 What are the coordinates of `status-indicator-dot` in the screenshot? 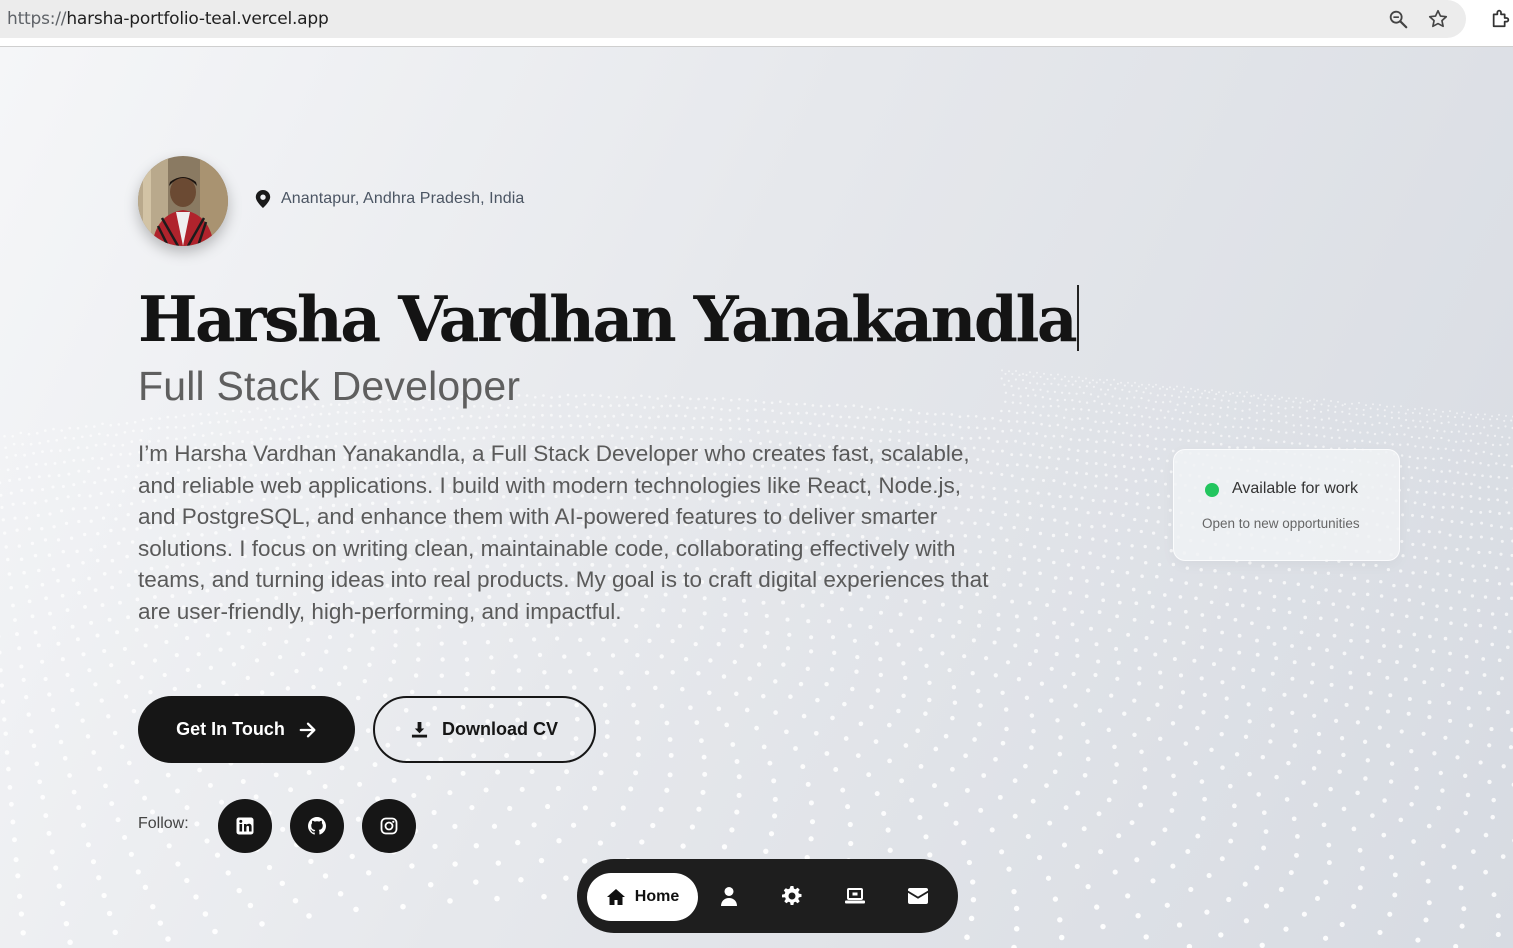 It's located at (1212, 490).